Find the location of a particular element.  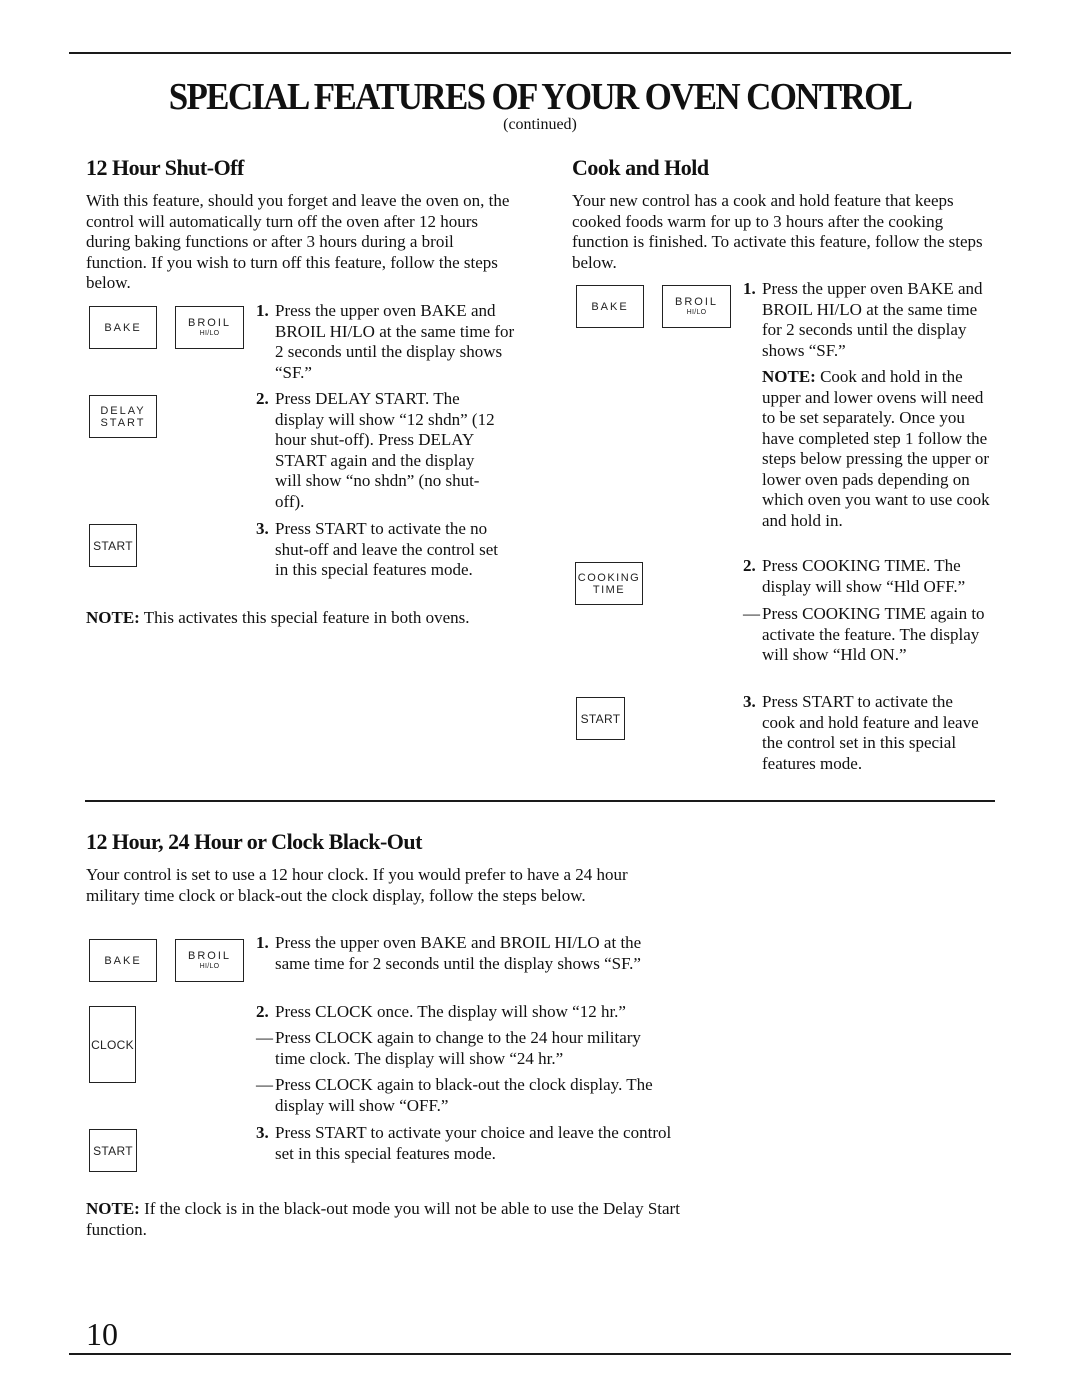

cookhold-start-key: START is located at coordinates (600, 718).